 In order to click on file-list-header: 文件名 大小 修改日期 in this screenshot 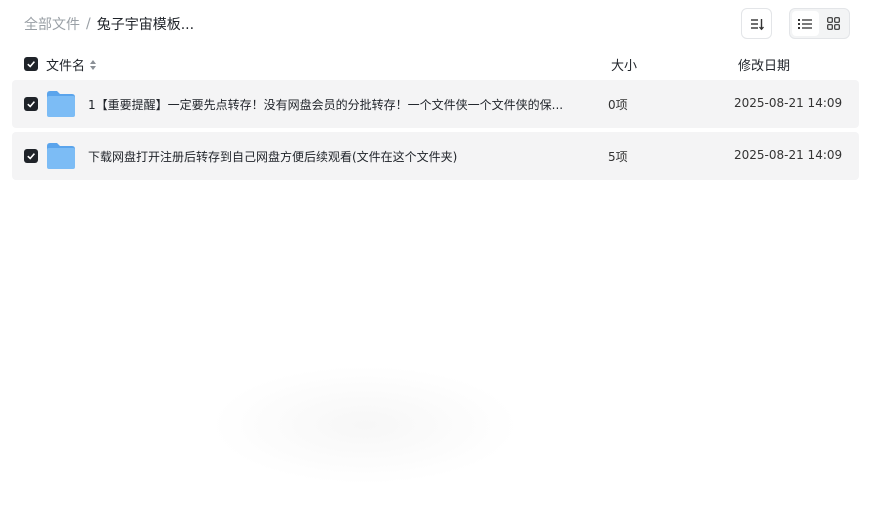, I will do `click(435, 64)`.